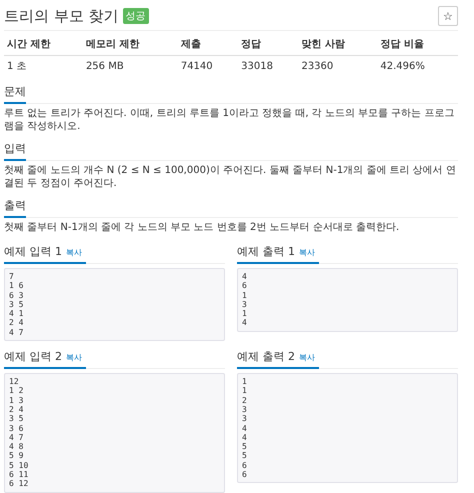 This screenshot has width=474, height=493. Describe the element at coordinates (61, 16) in the screenshot. I see `problem-title: 트리의 부모 찾기` at that location.